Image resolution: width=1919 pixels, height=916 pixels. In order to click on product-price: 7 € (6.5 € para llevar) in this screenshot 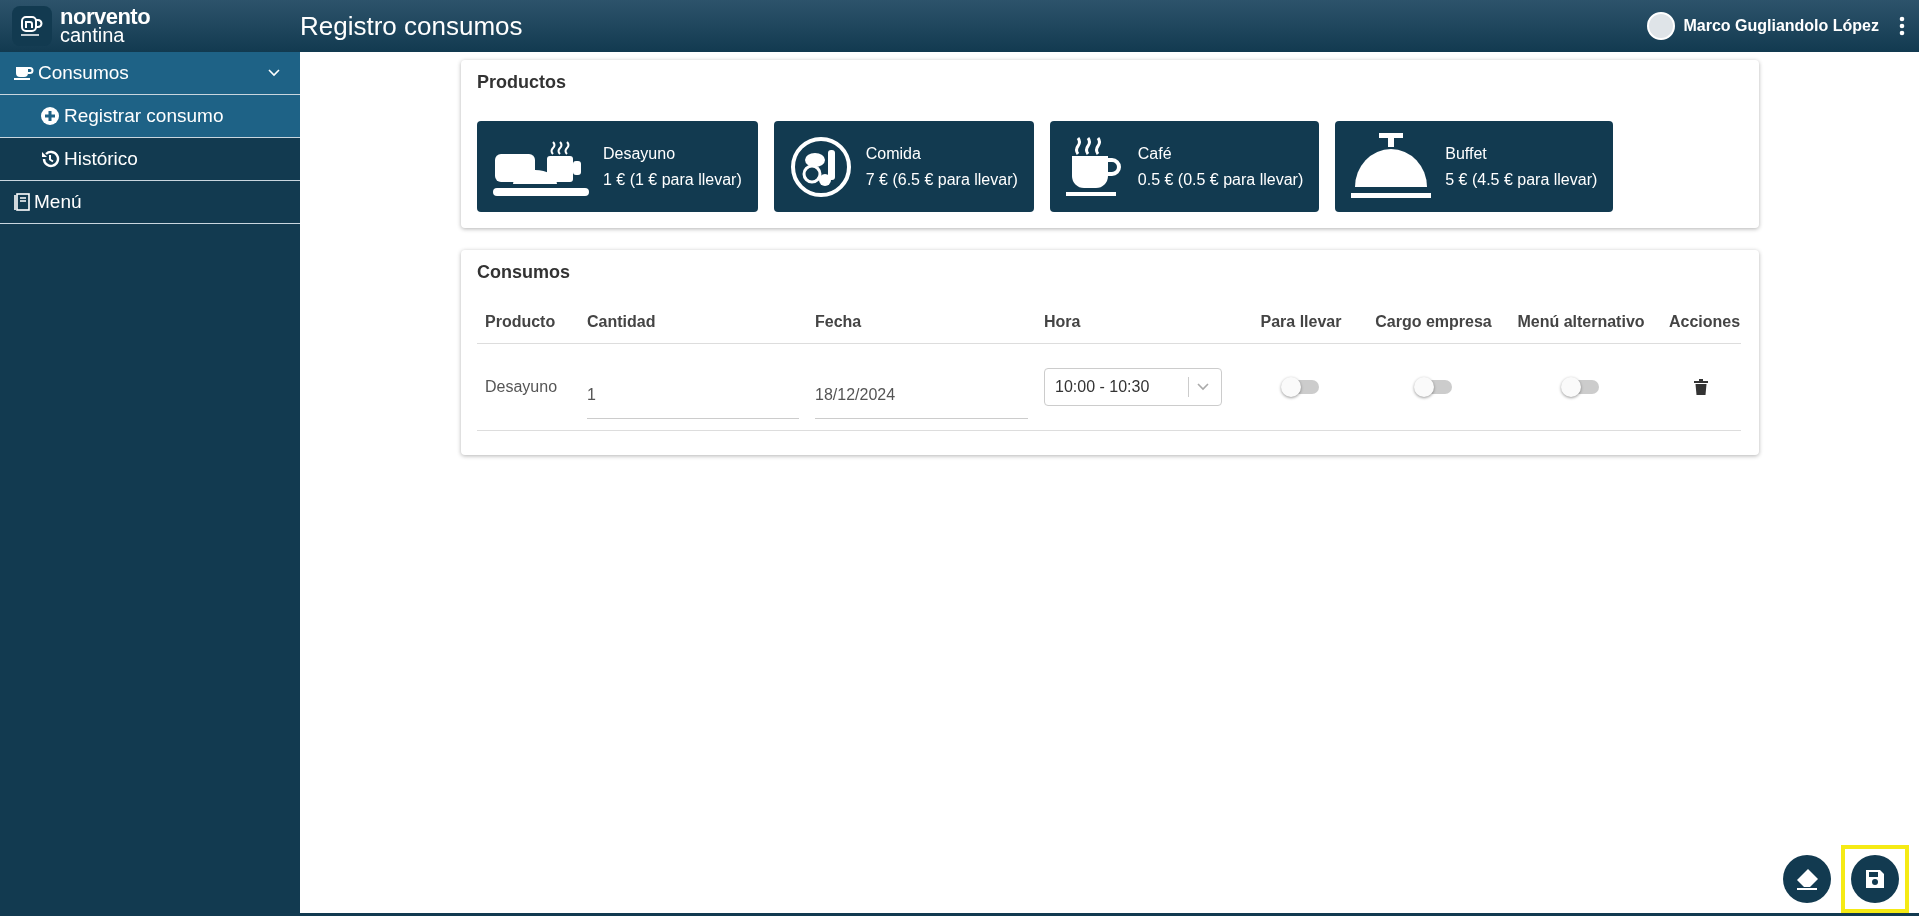, I will do `click(941, 179)`.